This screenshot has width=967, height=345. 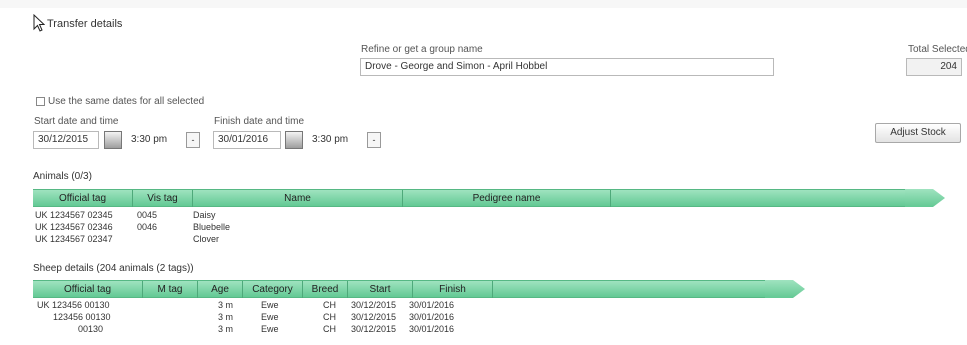 I want to click on animals-grid-header: Official tag Vis tag Name Pedigree name, so click(x=473, y=198).